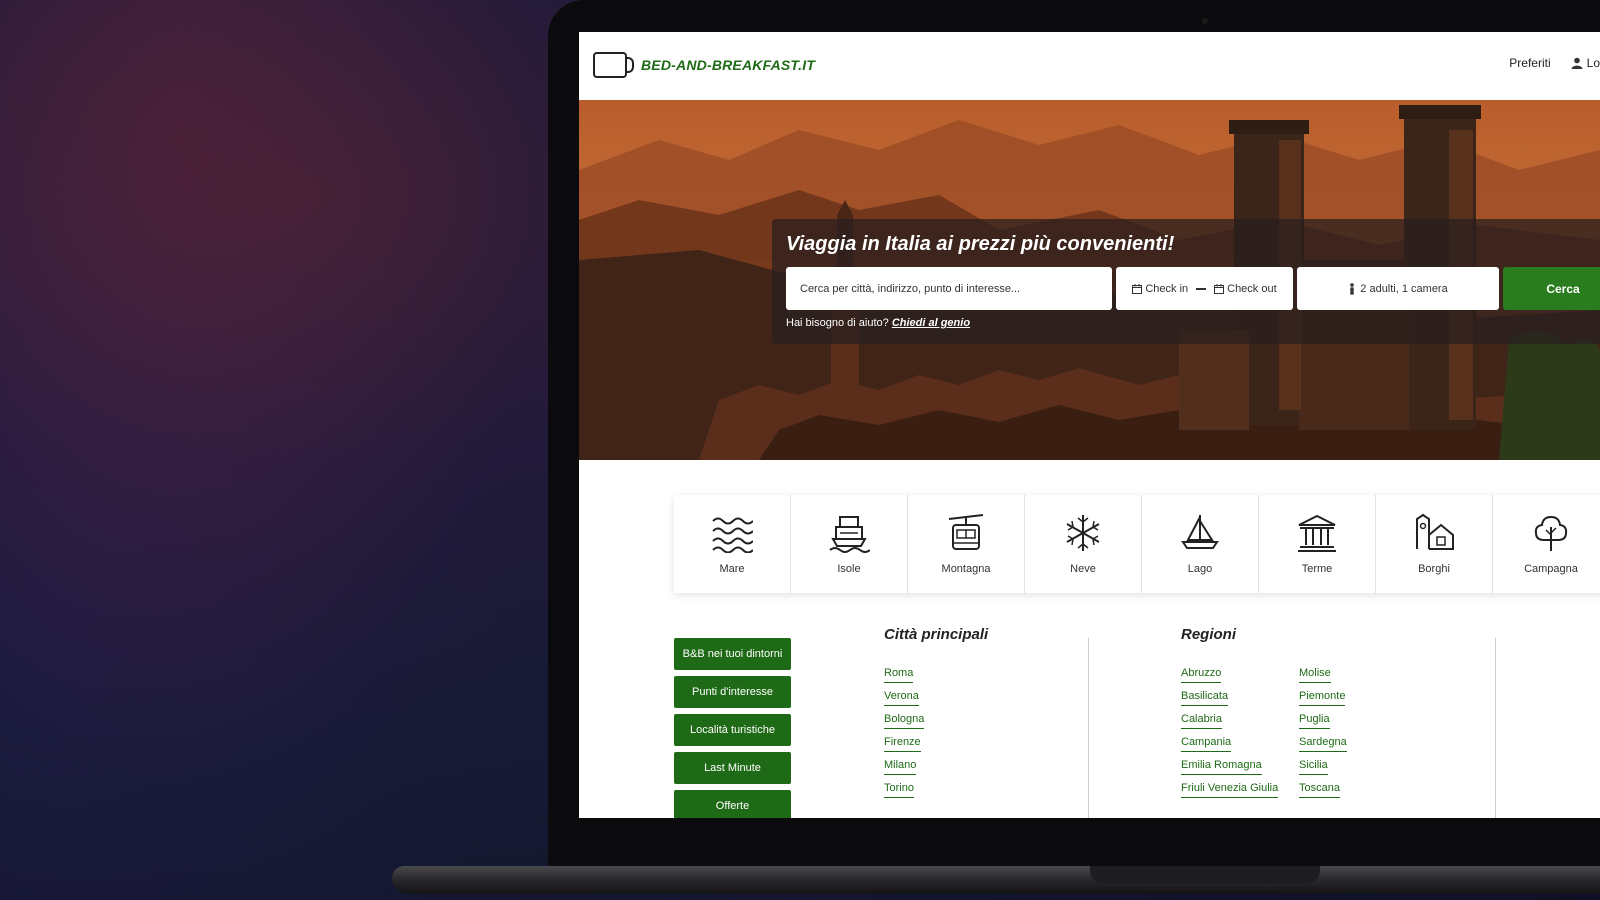 The height and width of the screenshot is (900, 1600). I want to click on snowflake-icon, so click(1083, 533).